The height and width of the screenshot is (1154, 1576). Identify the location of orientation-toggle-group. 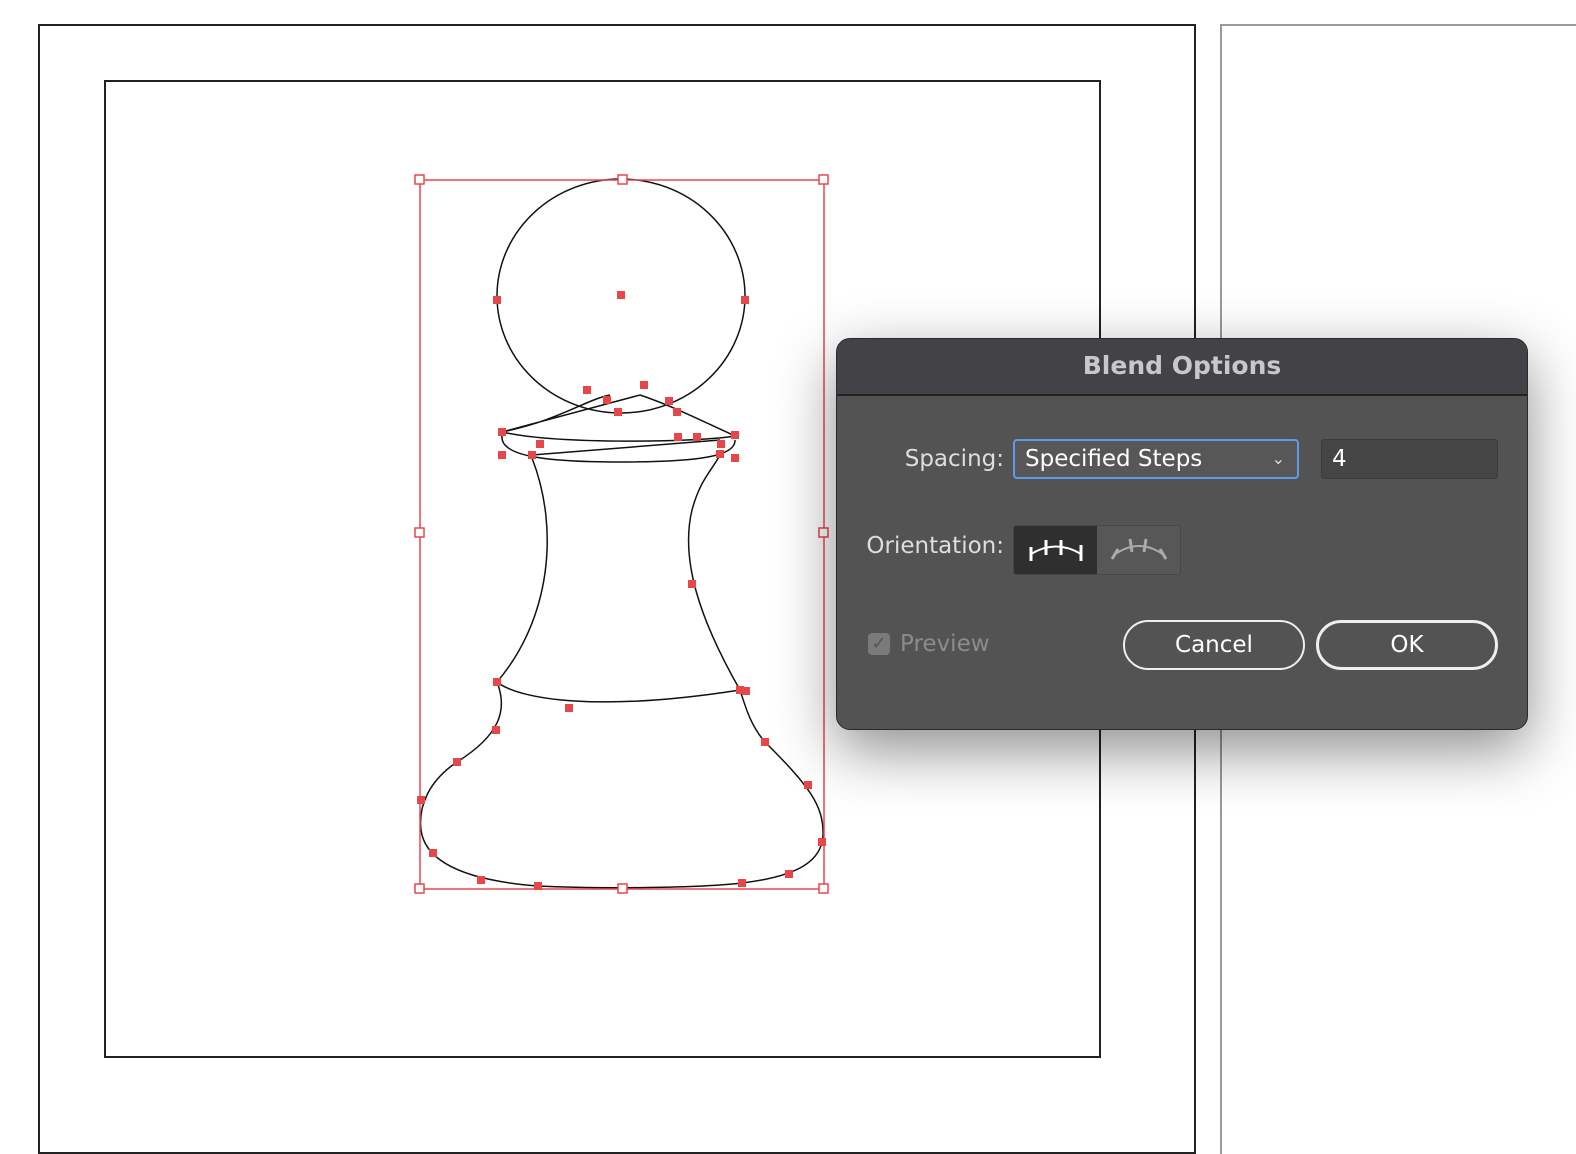
(1097, 550).